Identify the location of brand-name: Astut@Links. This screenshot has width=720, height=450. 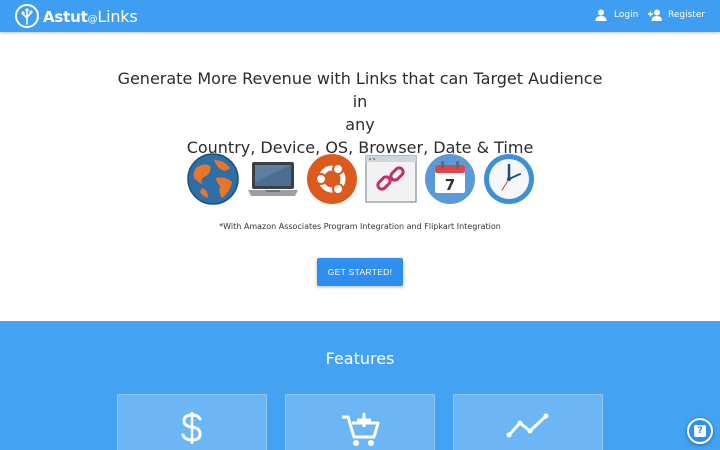
(90, 16).